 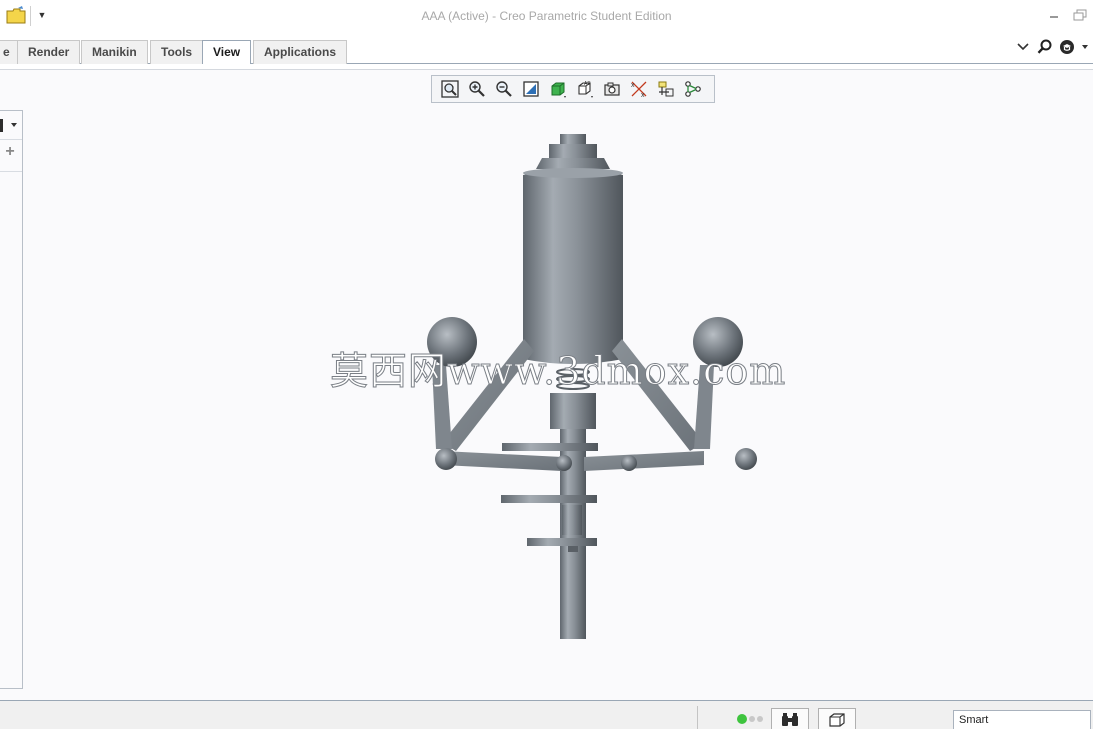 I want to click on help-icon, so click(x=1067, y=47).